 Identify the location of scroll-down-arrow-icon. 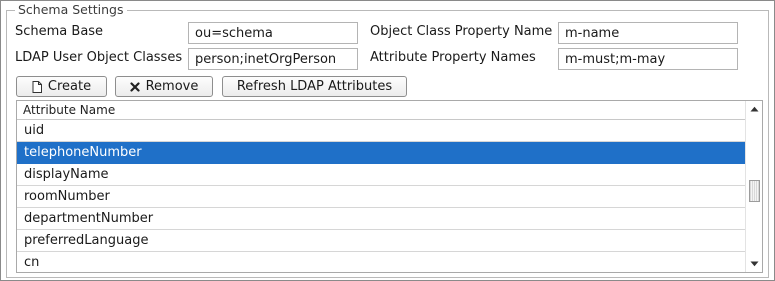
(754, 264).